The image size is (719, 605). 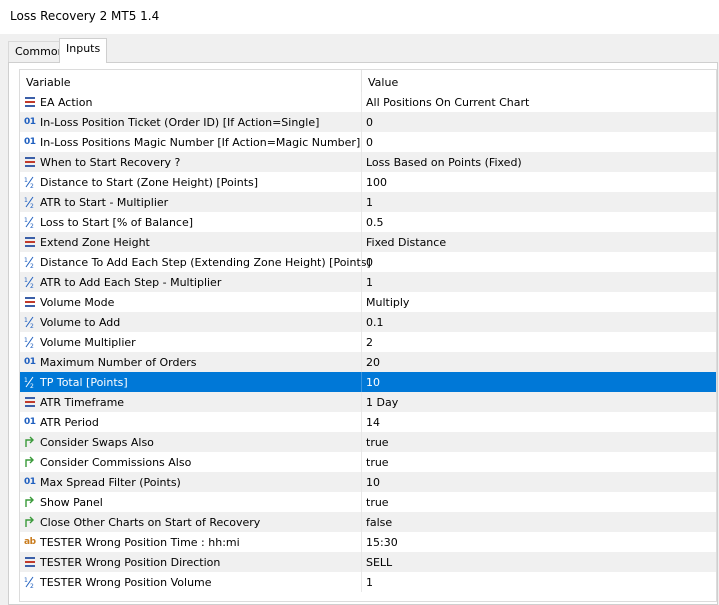 I want to click on table-row: 1 2 TESTER Wrong Position Volume 1, so click(x=368, y=582).